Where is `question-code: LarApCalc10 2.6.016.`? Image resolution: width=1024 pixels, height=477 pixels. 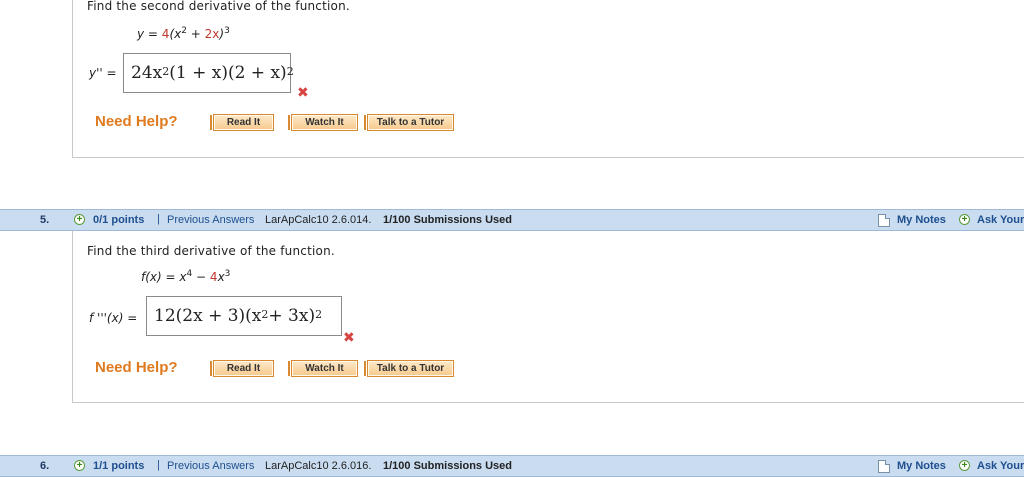 question-code: LarApCalc10 2.6.016. is located at coordinates (318, 466).